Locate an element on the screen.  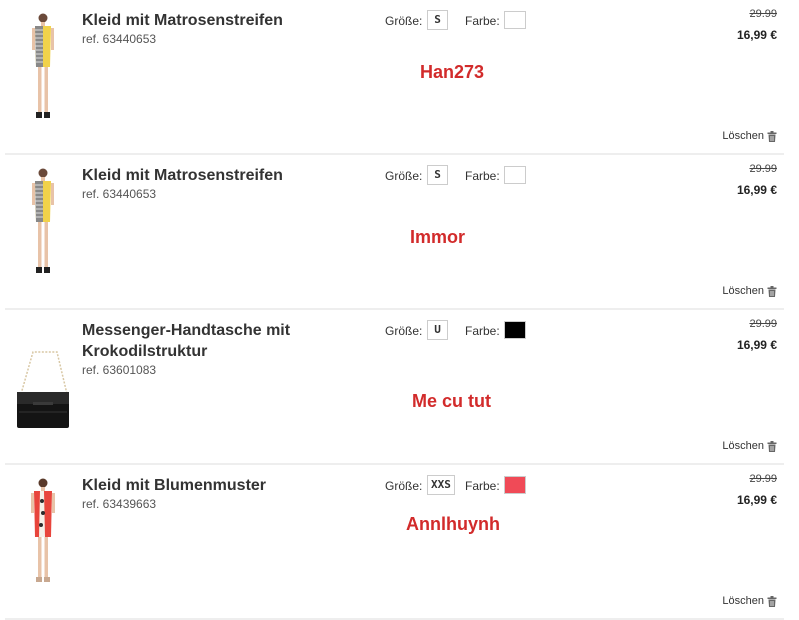
product-ref: ref. 63439663 is located at coordinates (119, 504).